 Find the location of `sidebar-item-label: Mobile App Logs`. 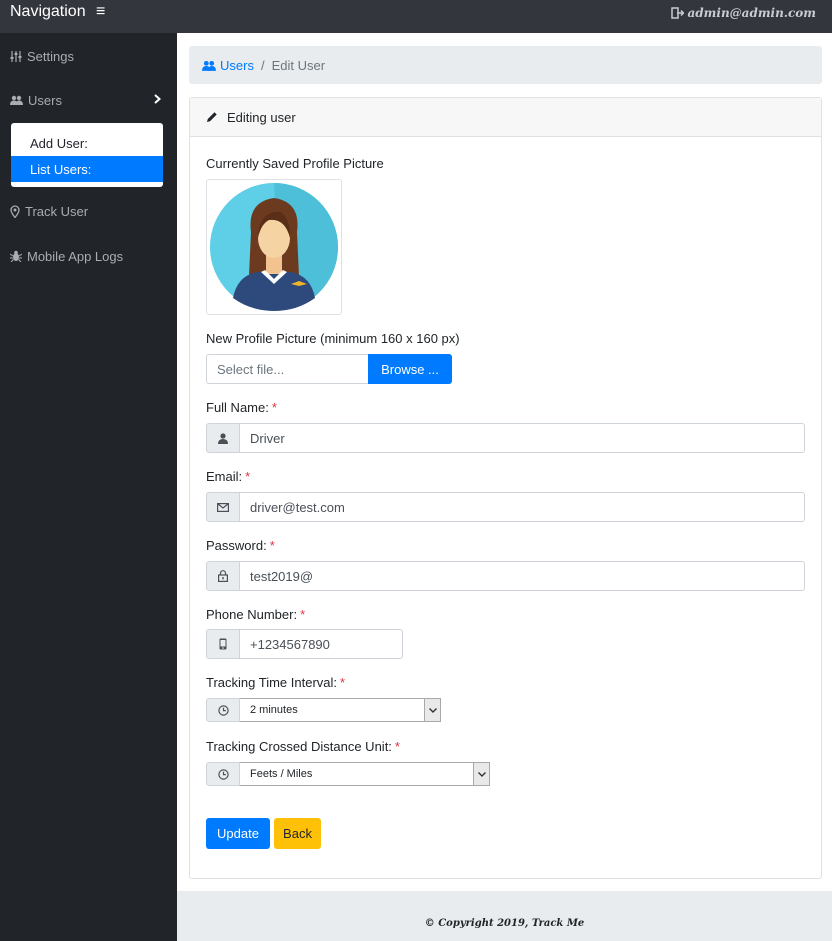

sidebar-item-label: Mobile App Logs is located at coordinates (75, 256).